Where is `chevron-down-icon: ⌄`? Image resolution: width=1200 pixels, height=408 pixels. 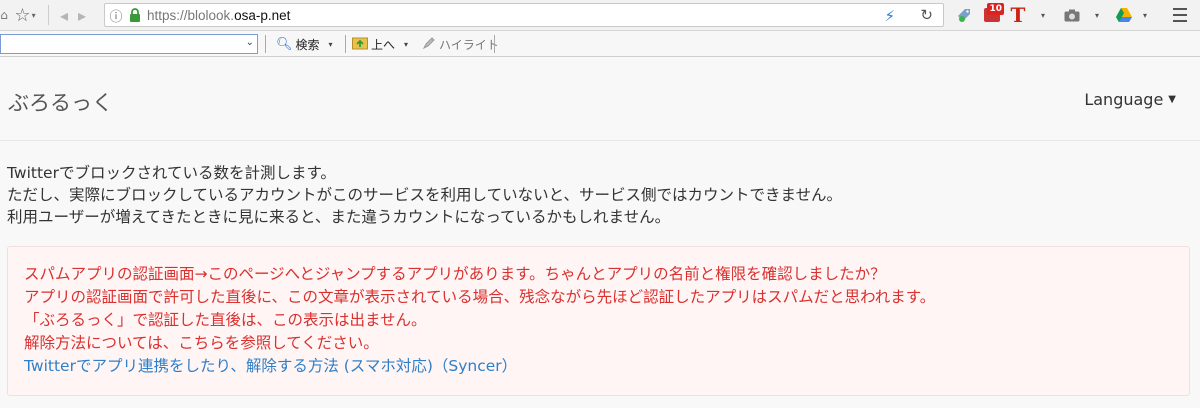
chevron-down-icon: ⌄ is located at coordinates (250, 42).